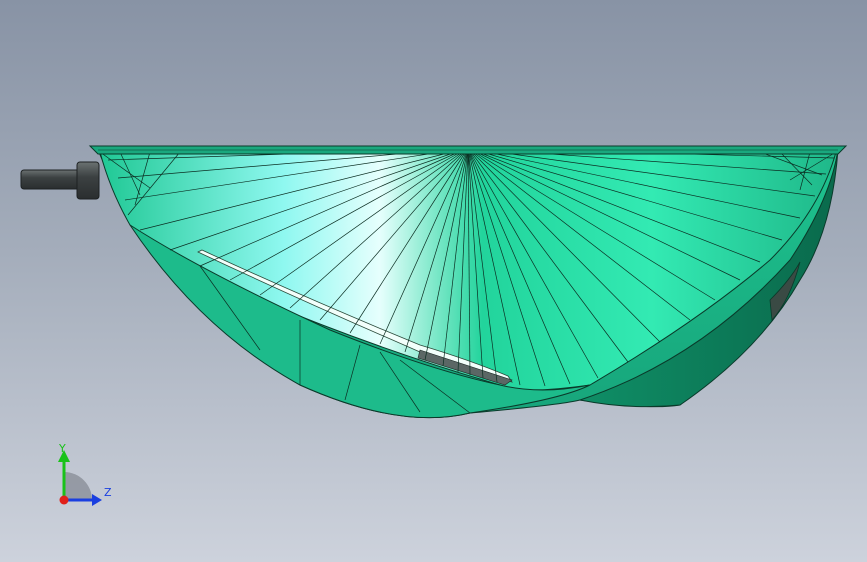 Image resolution: width=867 pixels, height=562 pixels. Describe the element at coordinates (97, 500) in the screenshot. I see `z-axis-arrowhead-icon` at that location.